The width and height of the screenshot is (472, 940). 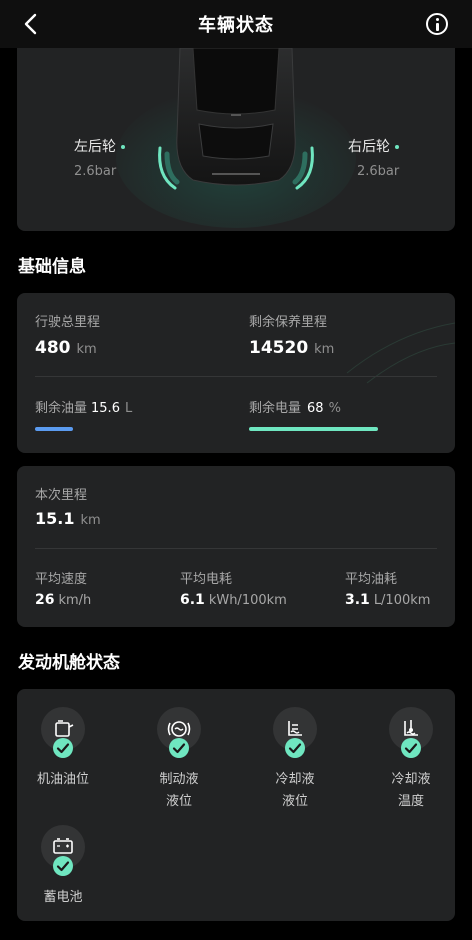 I want to click on total-mileage-value: 480 km, so click(x=66, y=348).